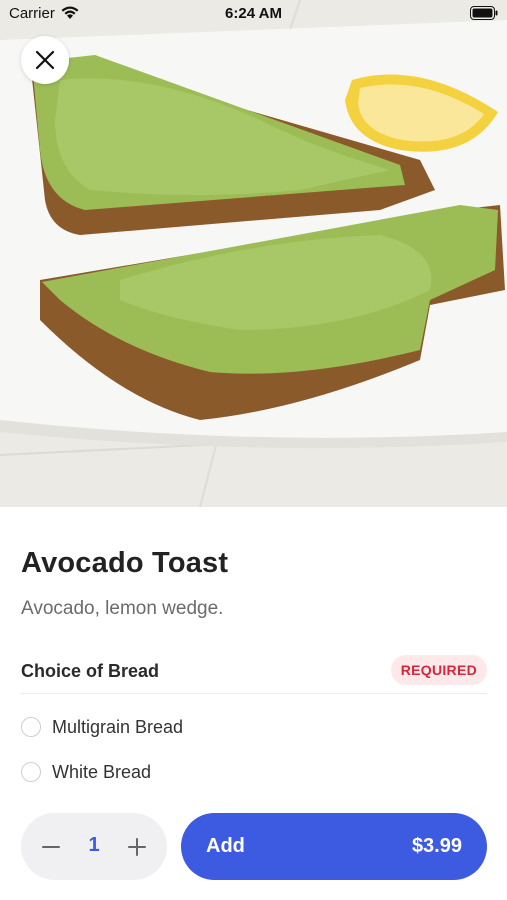 The image size is (507, 900). What do you see at coordinates (90, 671) in the screenshot?
I see `section-title: Choice of Bread` at bounding box center [90, 671].